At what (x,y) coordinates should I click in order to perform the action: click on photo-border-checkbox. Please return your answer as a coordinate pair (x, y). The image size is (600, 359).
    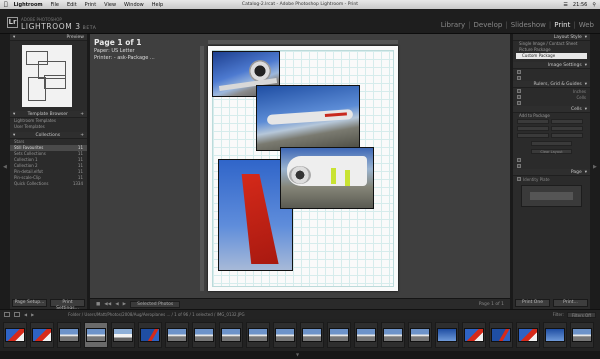
    Looking at the image, I should click on (519, 160).